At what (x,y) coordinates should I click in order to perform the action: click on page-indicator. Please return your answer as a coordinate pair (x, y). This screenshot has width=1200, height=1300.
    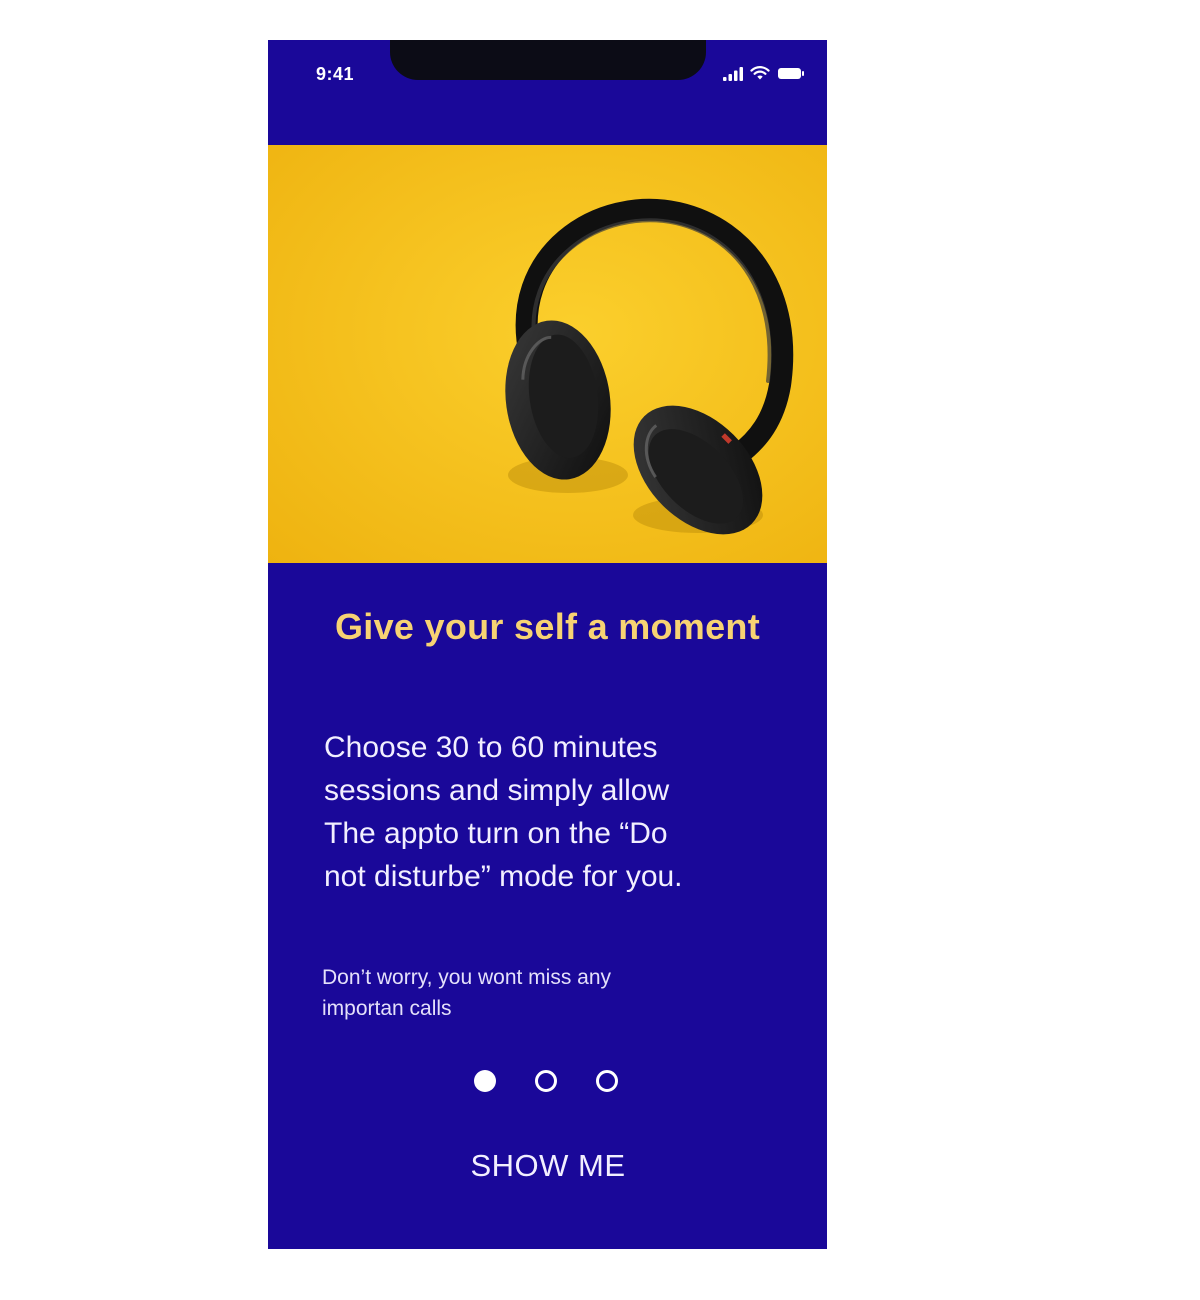
    Looking at the image, I should click on (547, 1081).